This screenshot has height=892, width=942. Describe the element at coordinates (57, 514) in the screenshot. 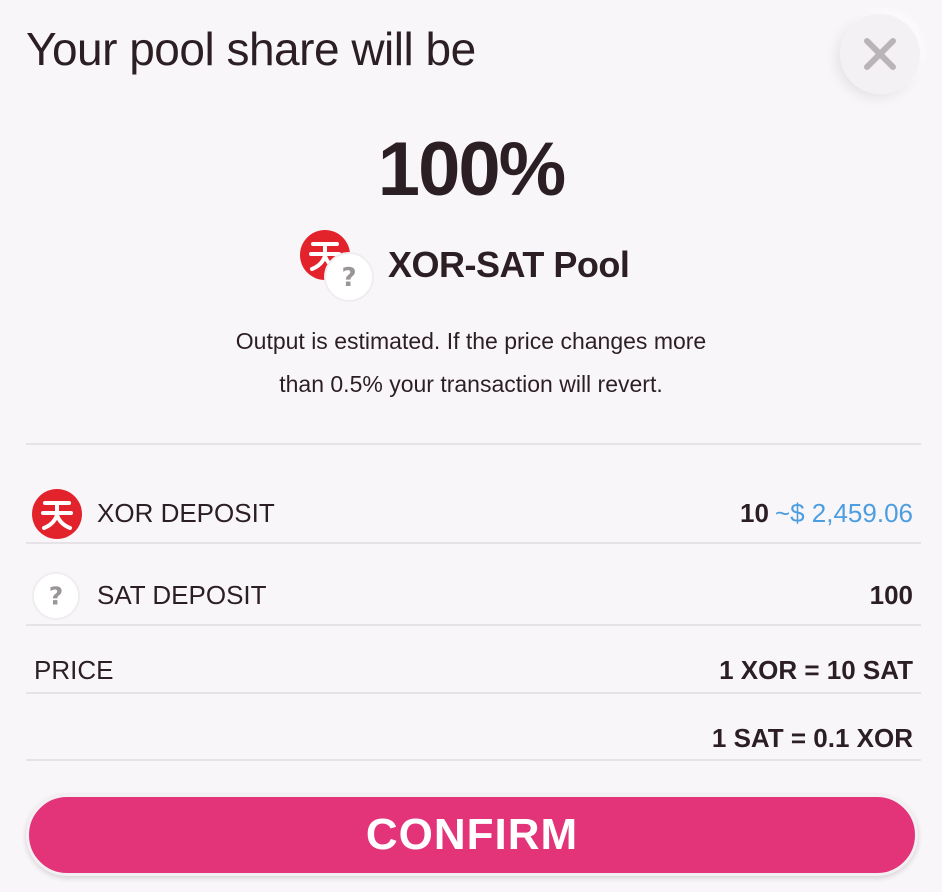

I see `xor-token-icon` at that location.